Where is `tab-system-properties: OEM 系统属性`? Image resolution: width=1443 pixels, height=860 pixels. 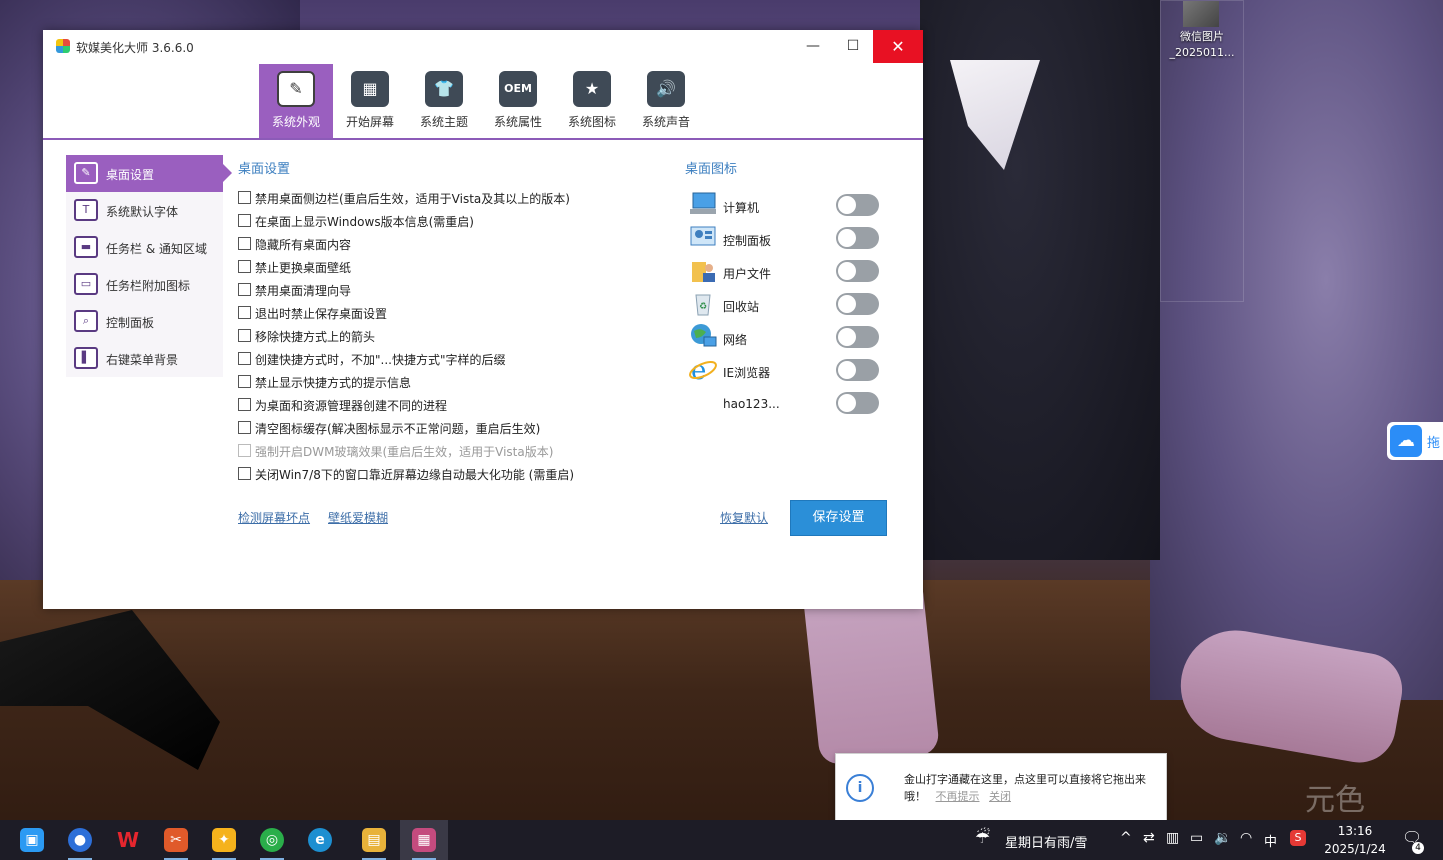
tab-system-properties: OEM 系统属性 is located at coordinates (518, 101).